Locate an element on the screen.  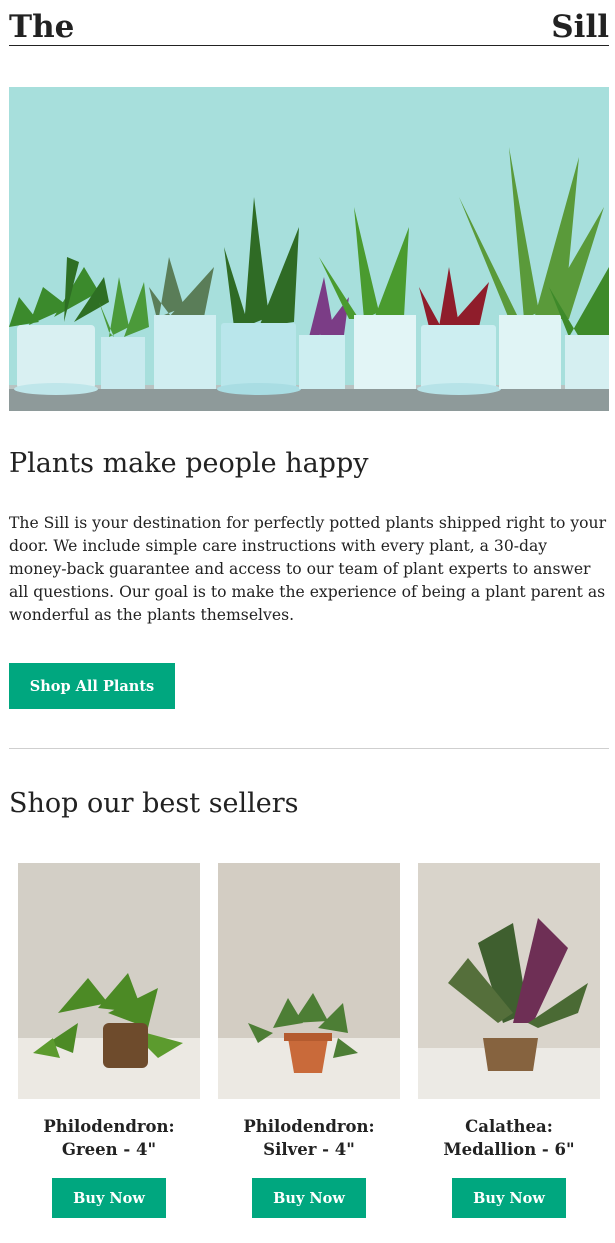
best-sellers-title: Shop our best sellers is located at coordinates (154, 803).